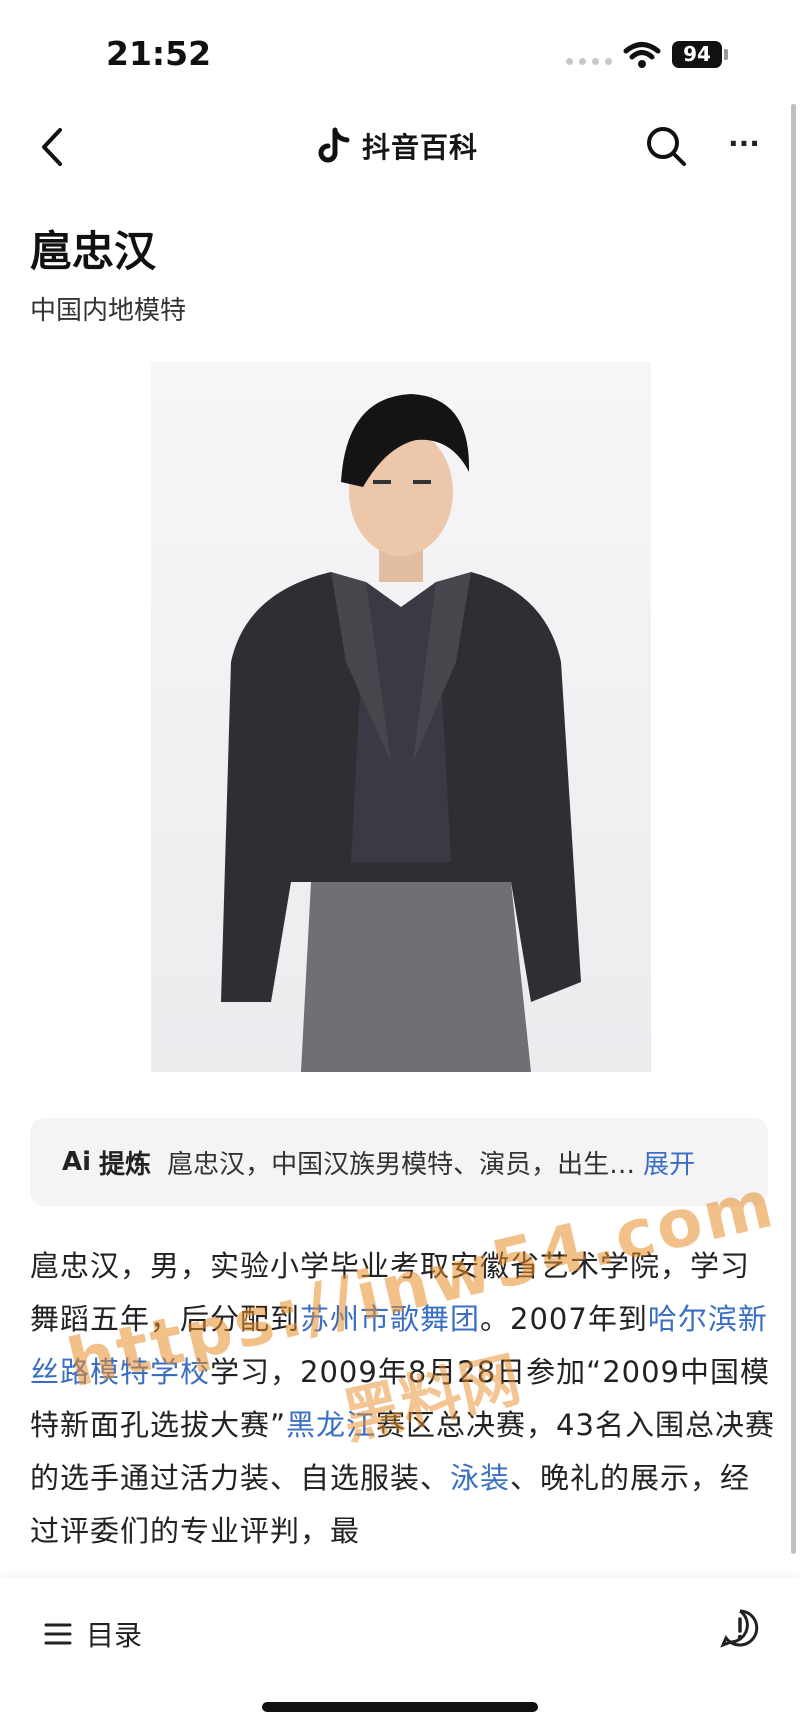  Describe the element at coordinates (159, 53) in the screenshot. I see `status-time: 21:52` at that location.